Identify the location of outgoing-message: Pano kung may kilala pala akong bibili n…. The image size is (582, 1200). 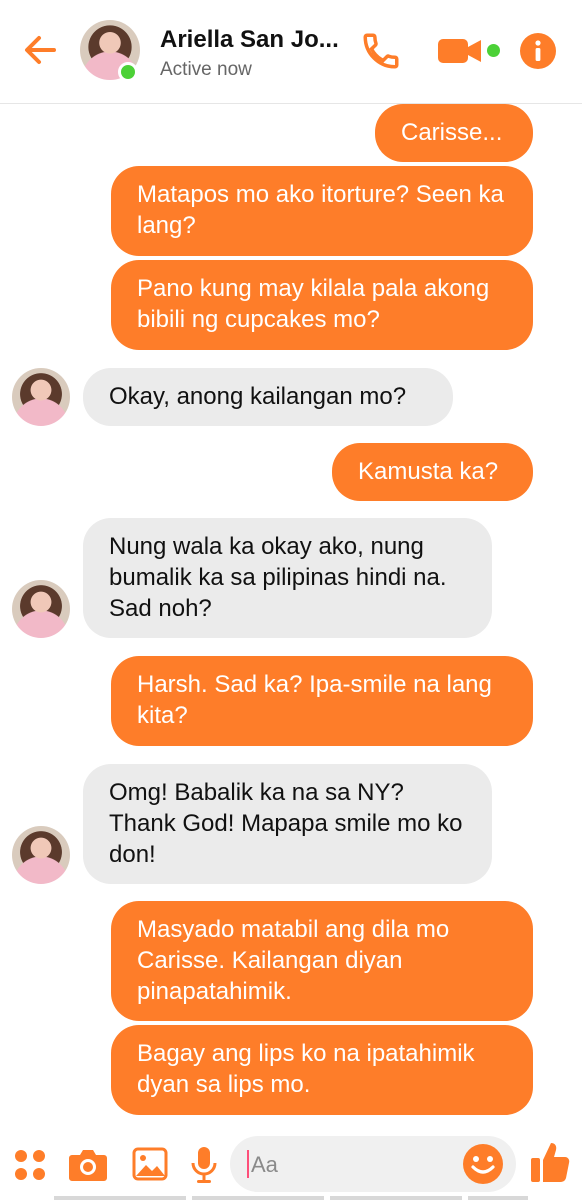
(322, 305).